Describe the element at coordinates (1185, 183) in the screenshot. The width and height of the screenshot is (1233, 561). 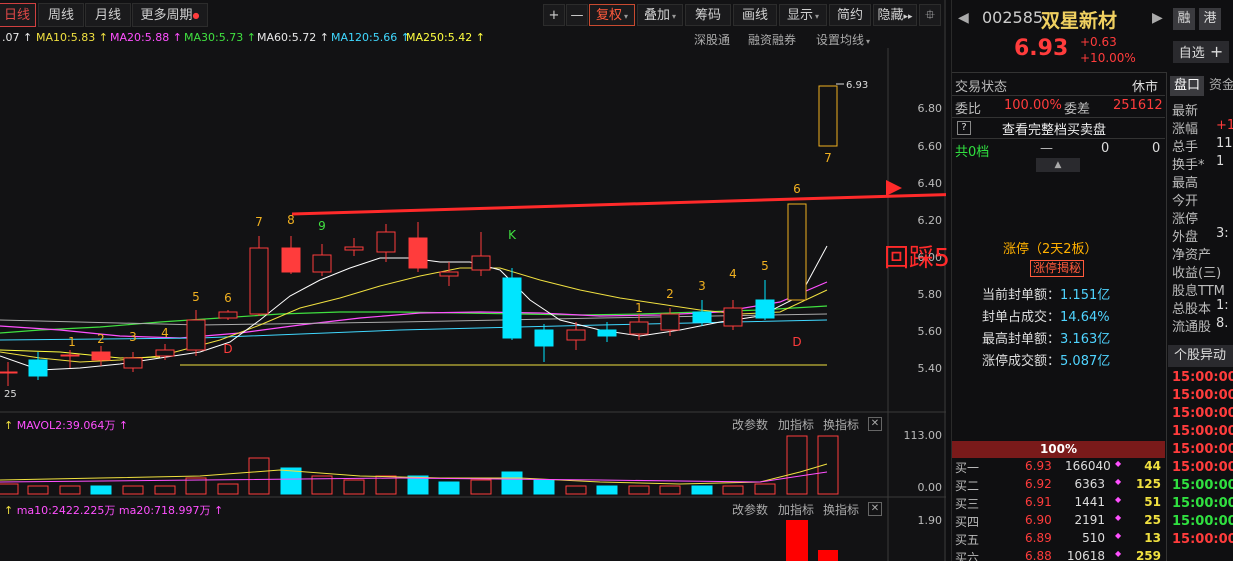
I see `quote-field-label: 最高` at that location.